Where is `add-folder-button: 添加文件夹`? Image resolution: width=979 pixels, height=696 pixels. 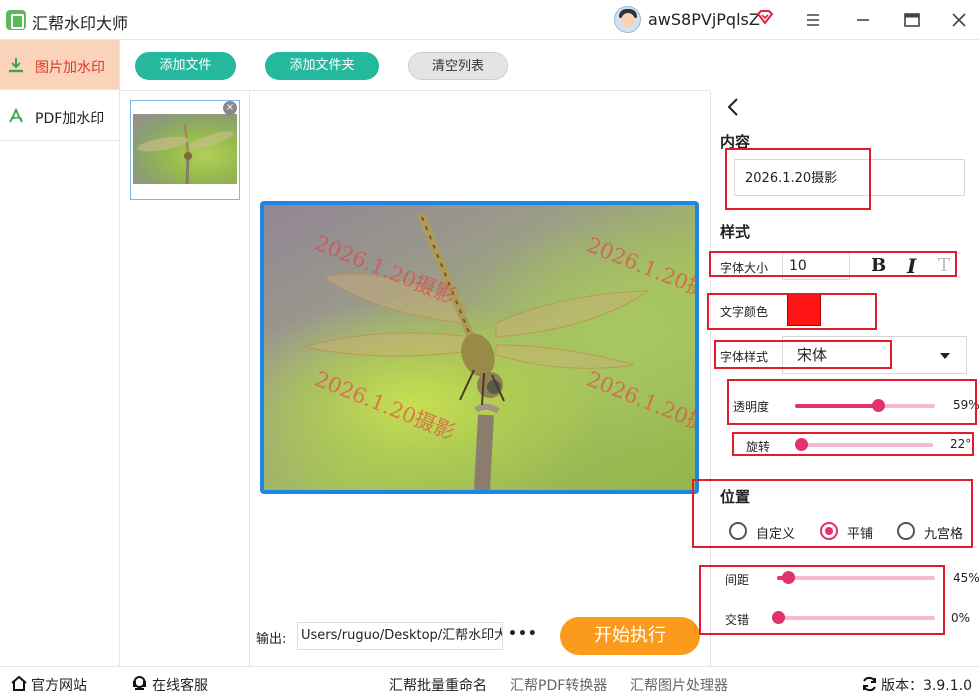
add-folder-button: 添加文件夹 is located at coordinates (322, 66).